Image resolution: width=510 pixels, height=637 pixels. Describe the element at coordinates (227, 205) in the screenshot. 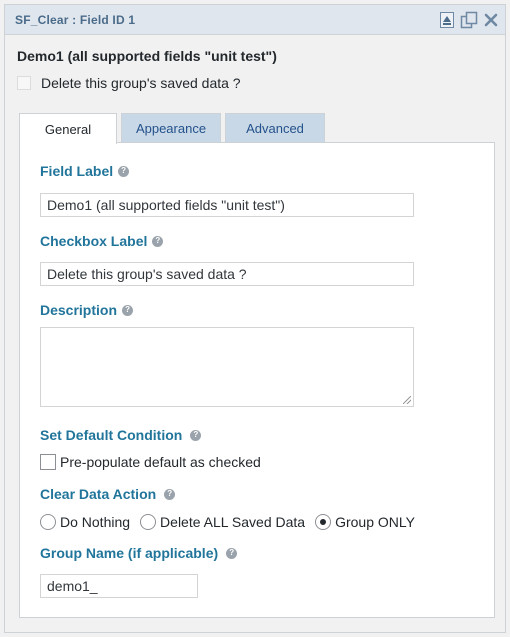

I see `field-label-input: Demo1 (all supported fields "unit test")` at that location.